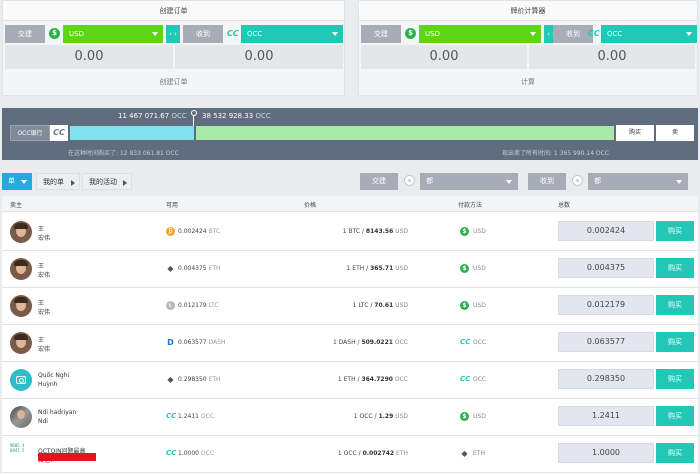 The height and width of the screenshot is (474, 700). I want to click on header-total: 总数, so click(564, 205).